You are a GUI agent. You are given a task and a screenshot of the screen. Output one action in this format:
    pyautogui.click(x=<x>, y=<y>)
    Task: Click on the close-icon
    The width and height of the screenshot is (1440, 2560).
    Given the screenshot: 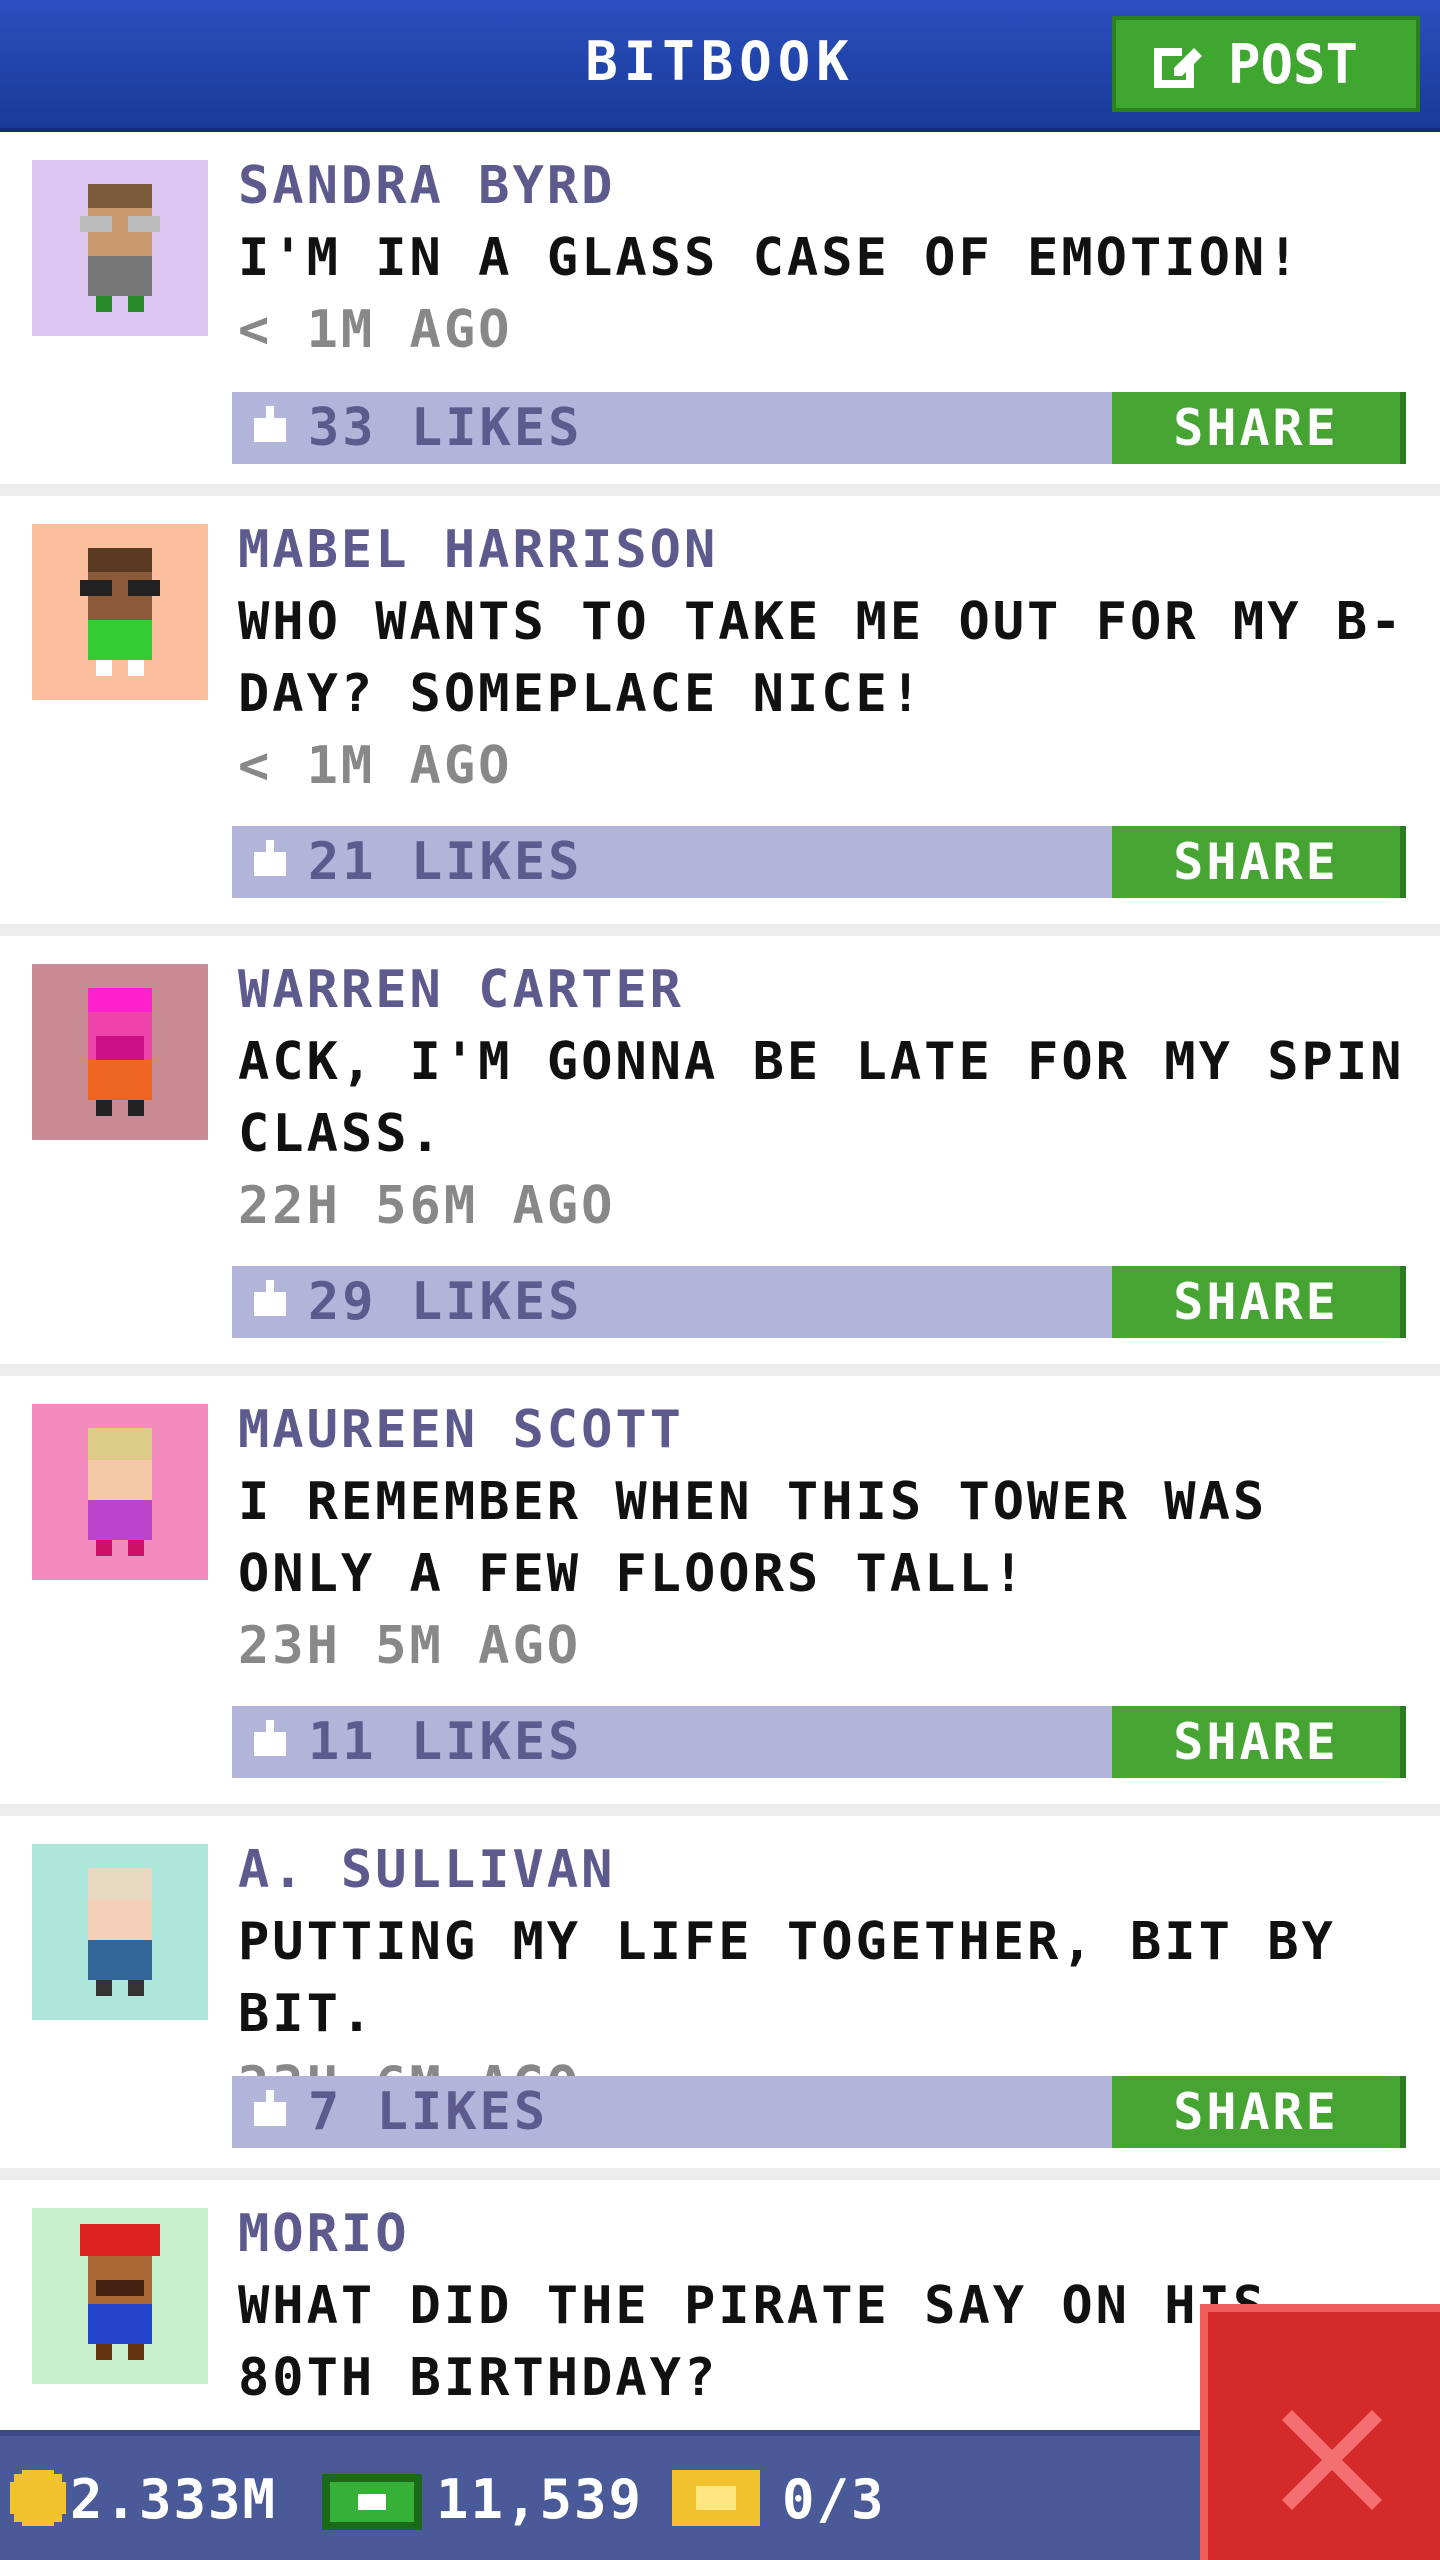 What is the action you would take?
    pyautogui.click(x=1332, y=2460)
    